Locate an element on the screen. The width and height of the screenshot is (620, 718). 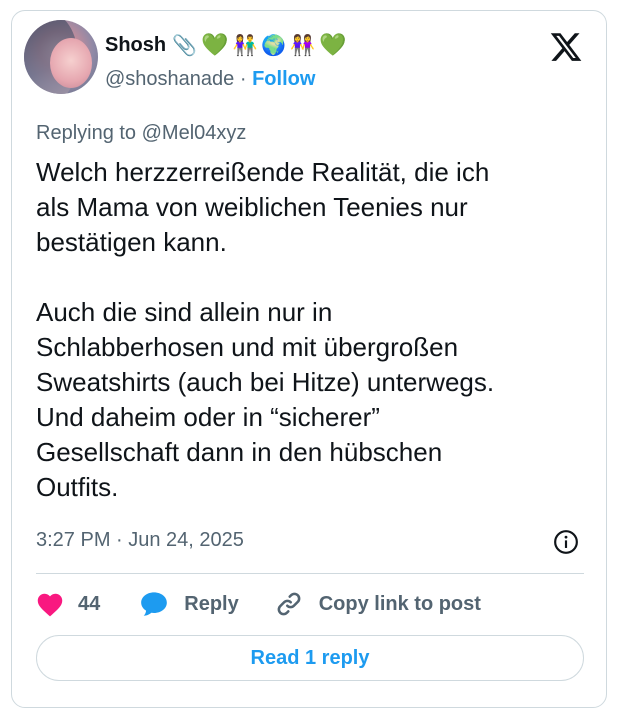
paperclip-emoji: 📎 is located at coordinates (185, 45).